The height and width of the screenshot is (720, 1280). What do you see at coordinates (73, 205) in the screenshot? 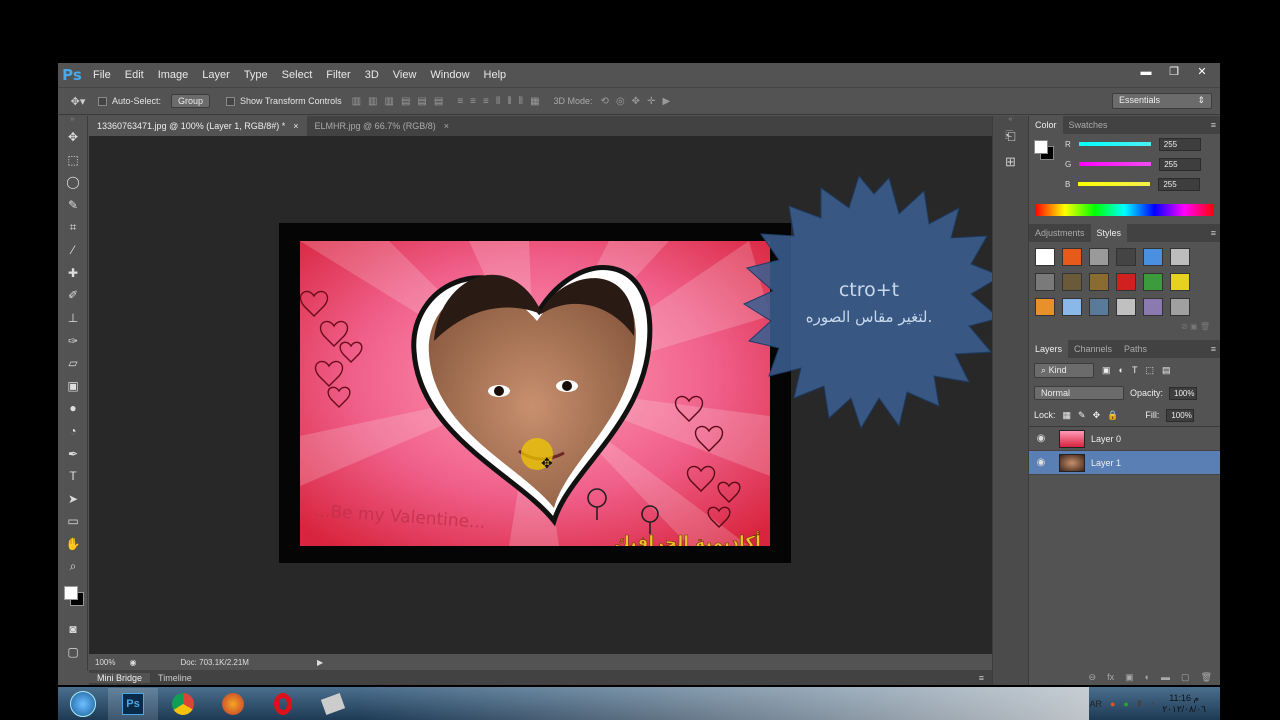
I see `quick-select-tool-icon: ✎` at bounding box center [73, 205].